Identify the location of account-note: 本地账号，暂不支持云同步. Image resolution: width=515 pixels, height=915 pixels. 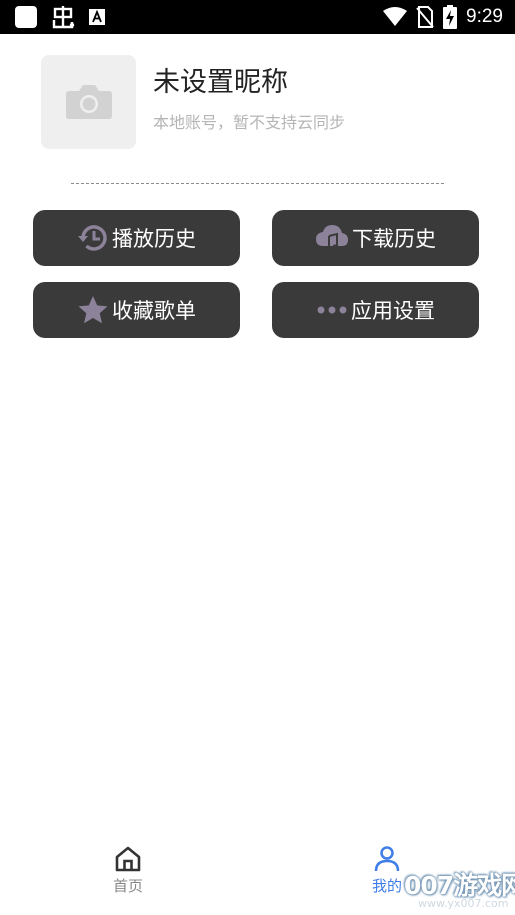
(249, 122).